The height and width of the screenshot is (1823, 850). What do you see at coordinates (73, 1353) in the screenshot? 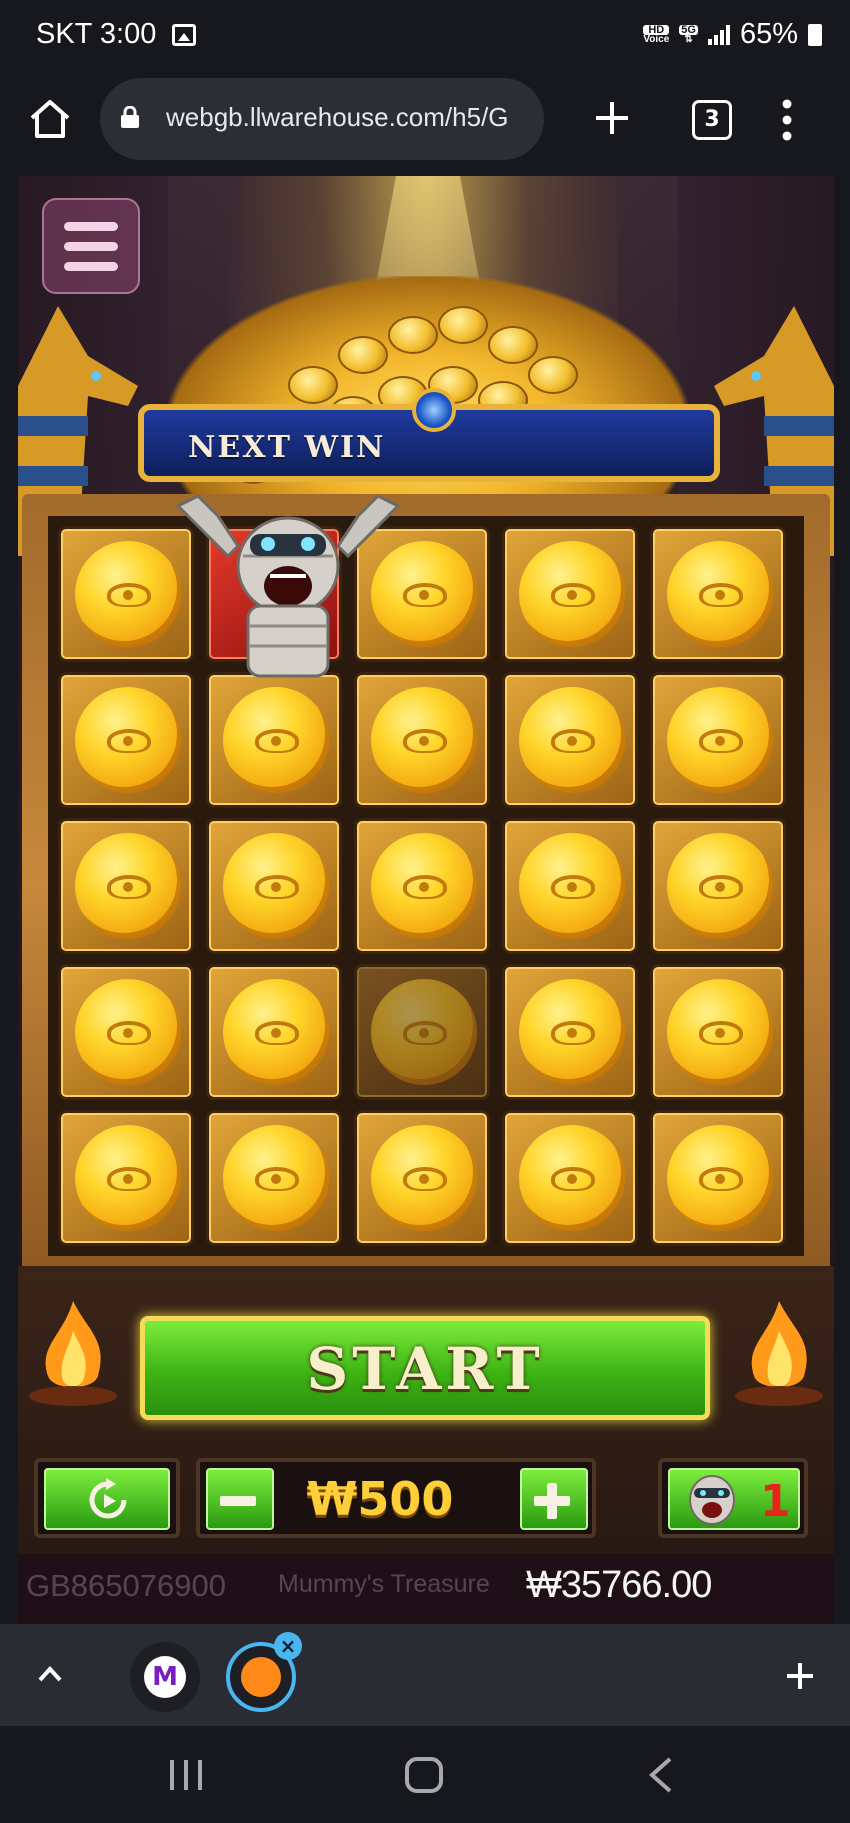
I see `fire-brazier-left-icon` at bounding box center [73, 1353].